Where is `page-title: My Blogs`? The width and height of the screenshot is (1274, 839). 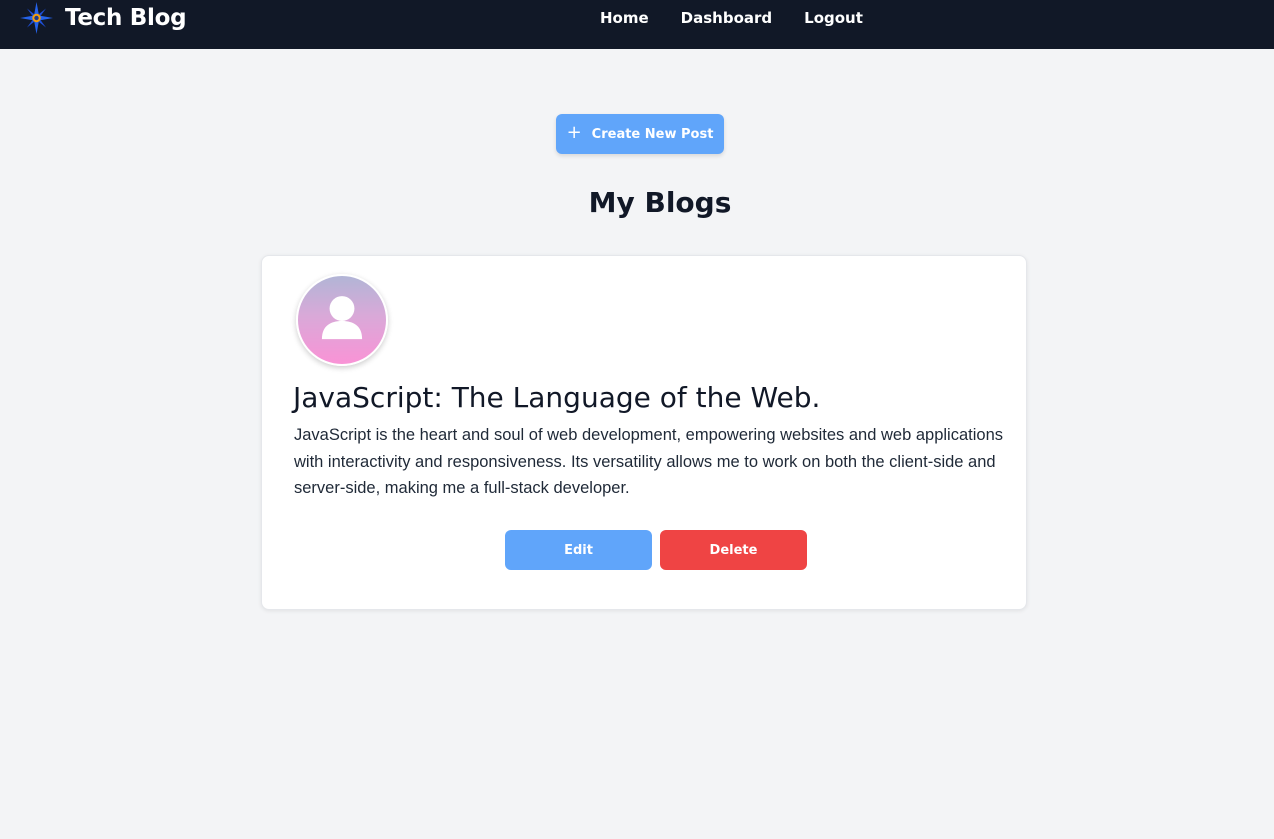 page-title: My Blogs is located at coordinates (660, 202).